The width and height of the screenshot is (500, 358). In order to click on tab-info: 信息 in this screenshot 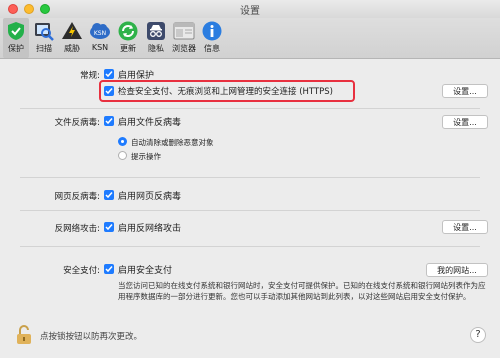, I will do `click(212, 38)`.